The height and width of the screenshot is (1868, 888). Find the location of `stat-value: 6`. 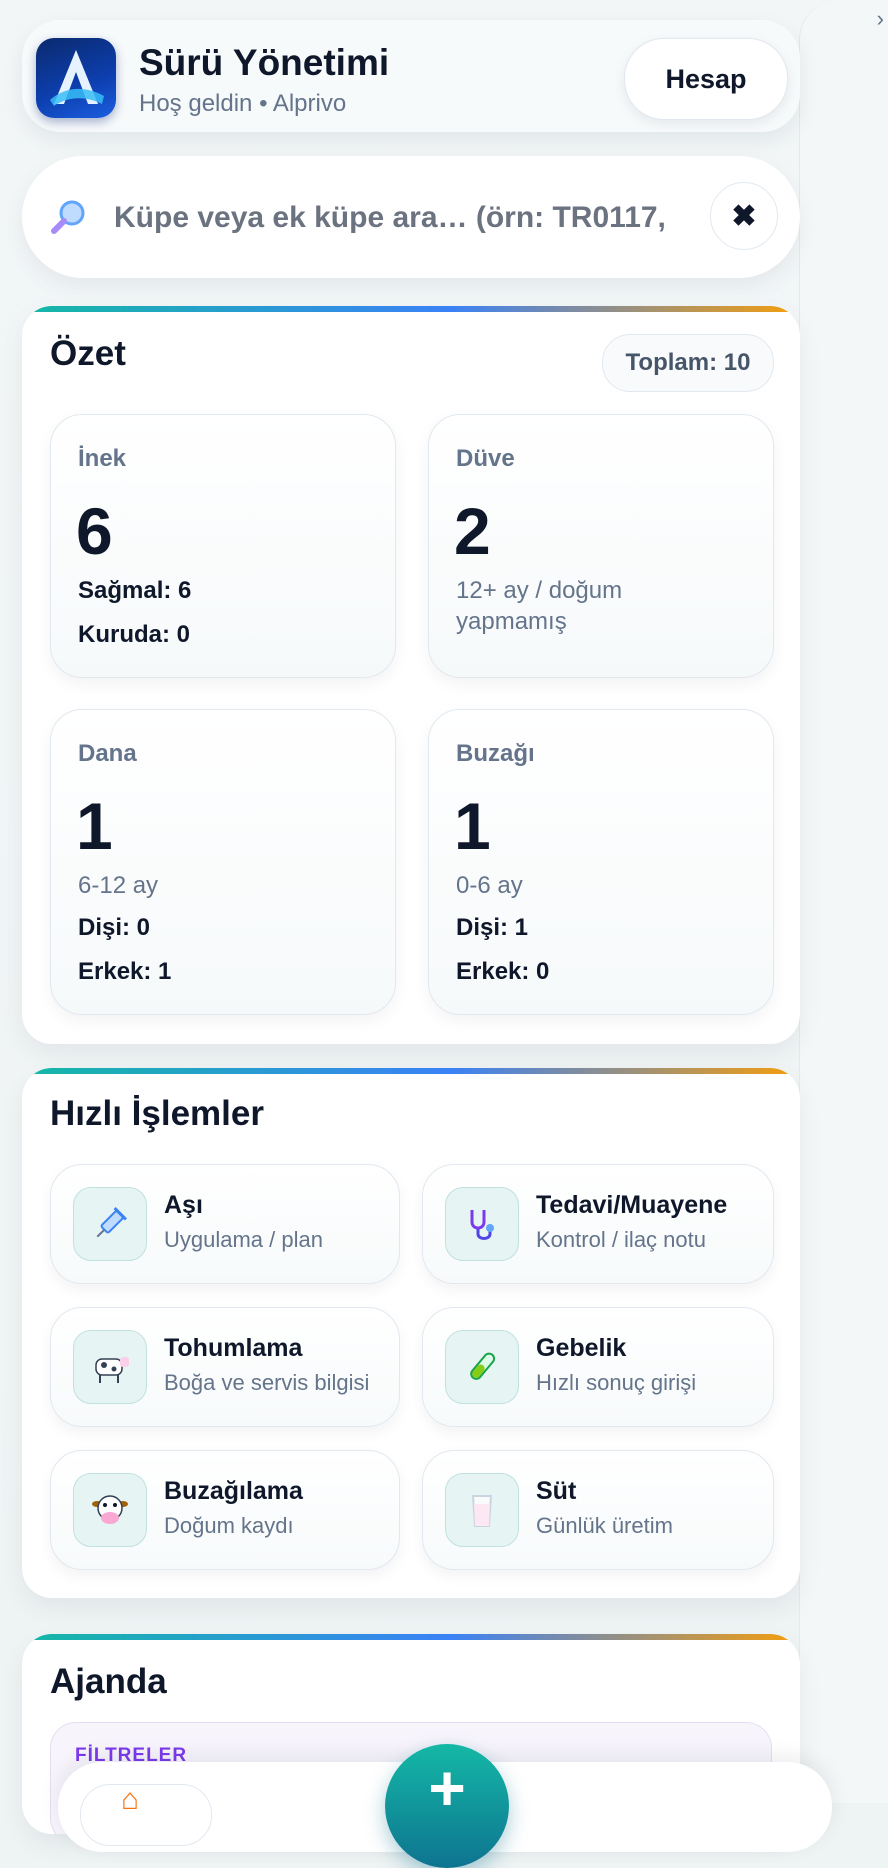

stat-value: 6 is located at coordinates (94, 531).